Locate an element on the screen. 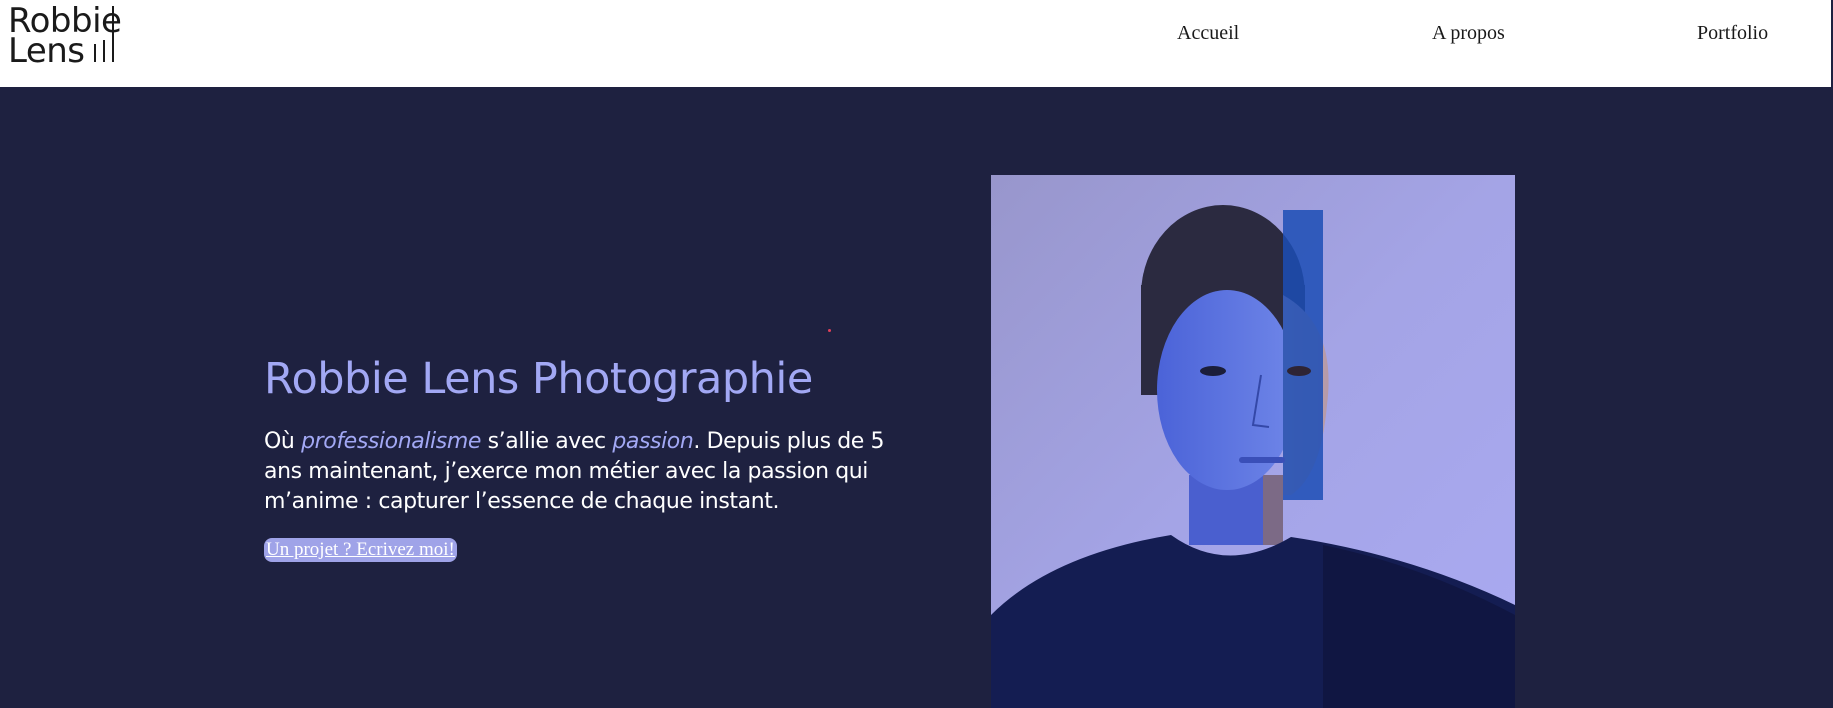 This screenshot has width=1833, height=708. logo-bar-tall is located at coordinates (113, 34).